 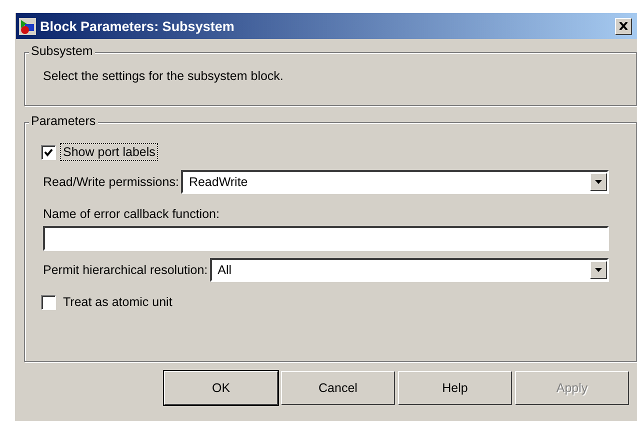 I want to click on app-icon, so click(x=27, y=26).